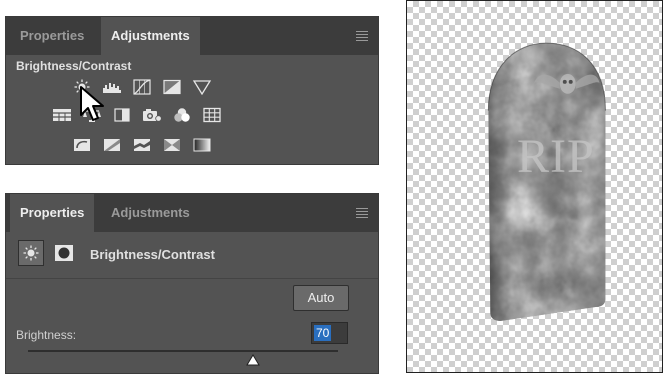  I want to click on brightness-slider-thumb, so click(253, 359).